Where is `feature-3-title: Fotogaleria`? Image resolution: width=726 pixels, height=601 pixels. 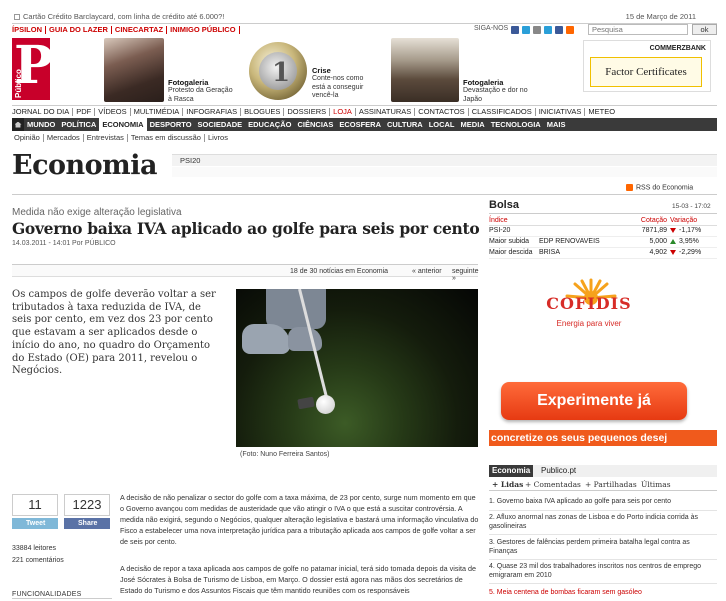
feature-3-title: Fotogaleria is located at coordinates (483, 82).